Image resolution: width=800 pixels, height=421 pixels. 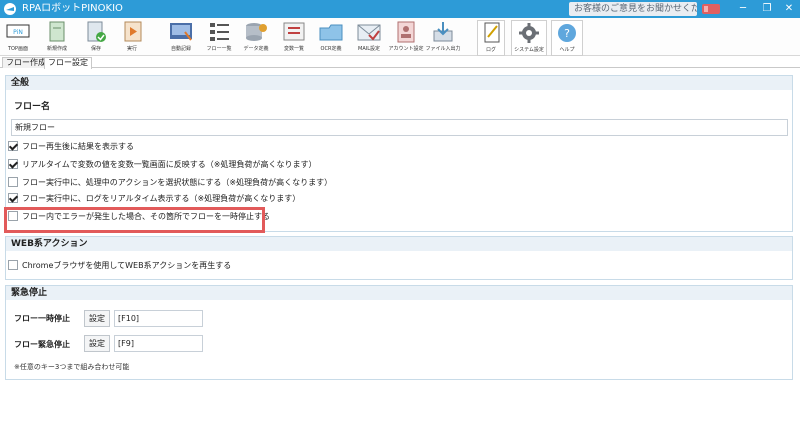 I want to click on minimize-button: ─, so click(x=743, y=9).